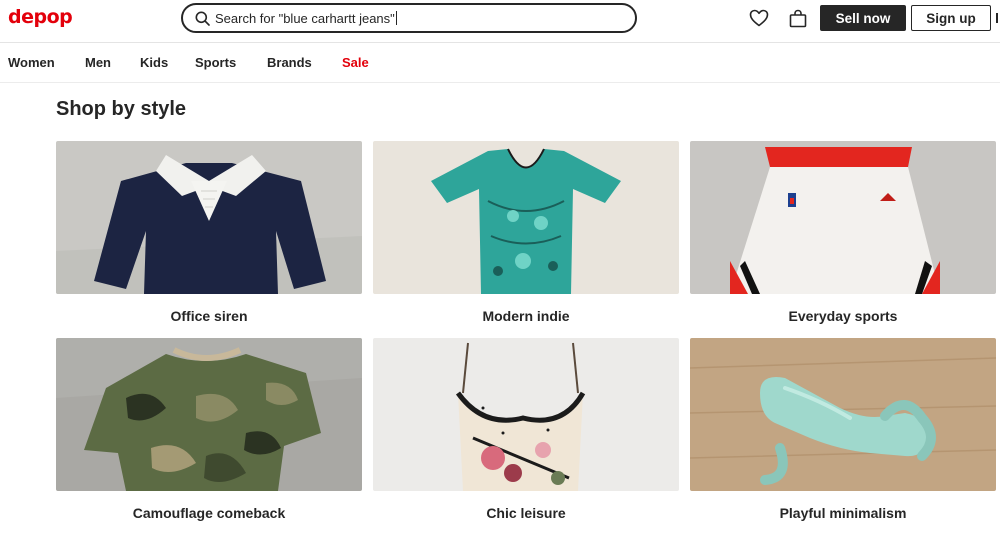 The height and width of the screenshot is (535, 1000). I want to click on style-label: Chic leisure, so click(526, 513).